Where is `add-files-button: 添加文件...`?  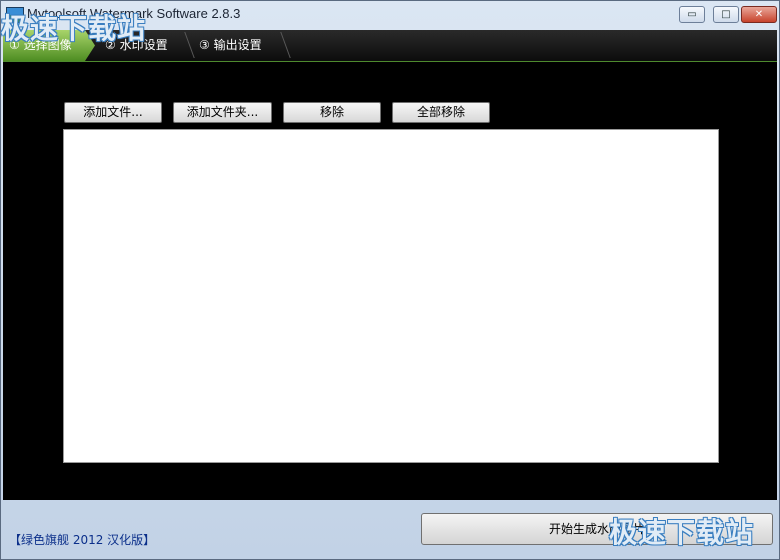 add-files-button: 添加文件... is located at coordinates (113, 112).